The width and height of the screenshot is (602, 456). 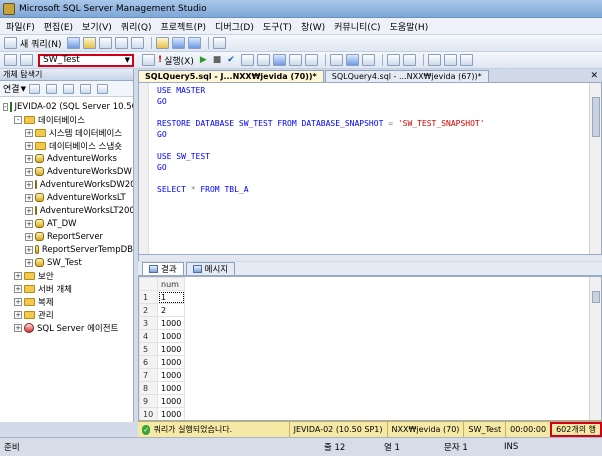 What do you see at coordinates (595, 348) in the screenshot?
I see `results-vertical-scrollbar` at bounding box center [595, 348].